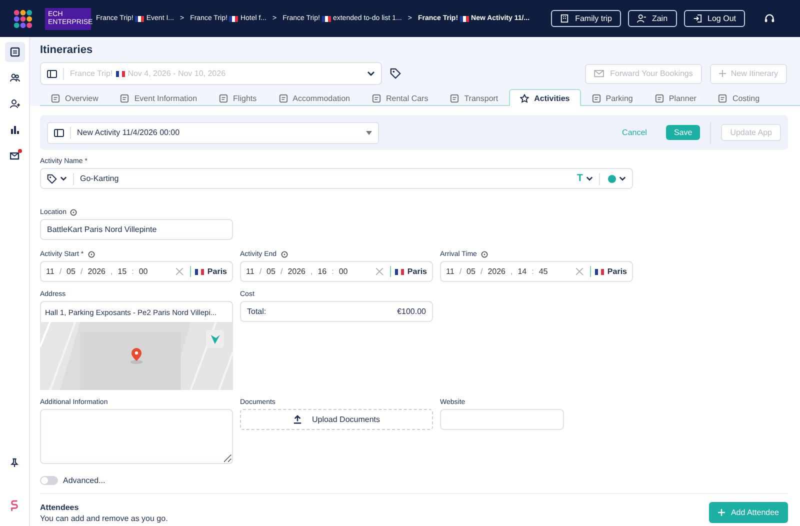  Describe the element at coordinates (75, 97) in the screenshot. I see `tab: Overview` at that location.